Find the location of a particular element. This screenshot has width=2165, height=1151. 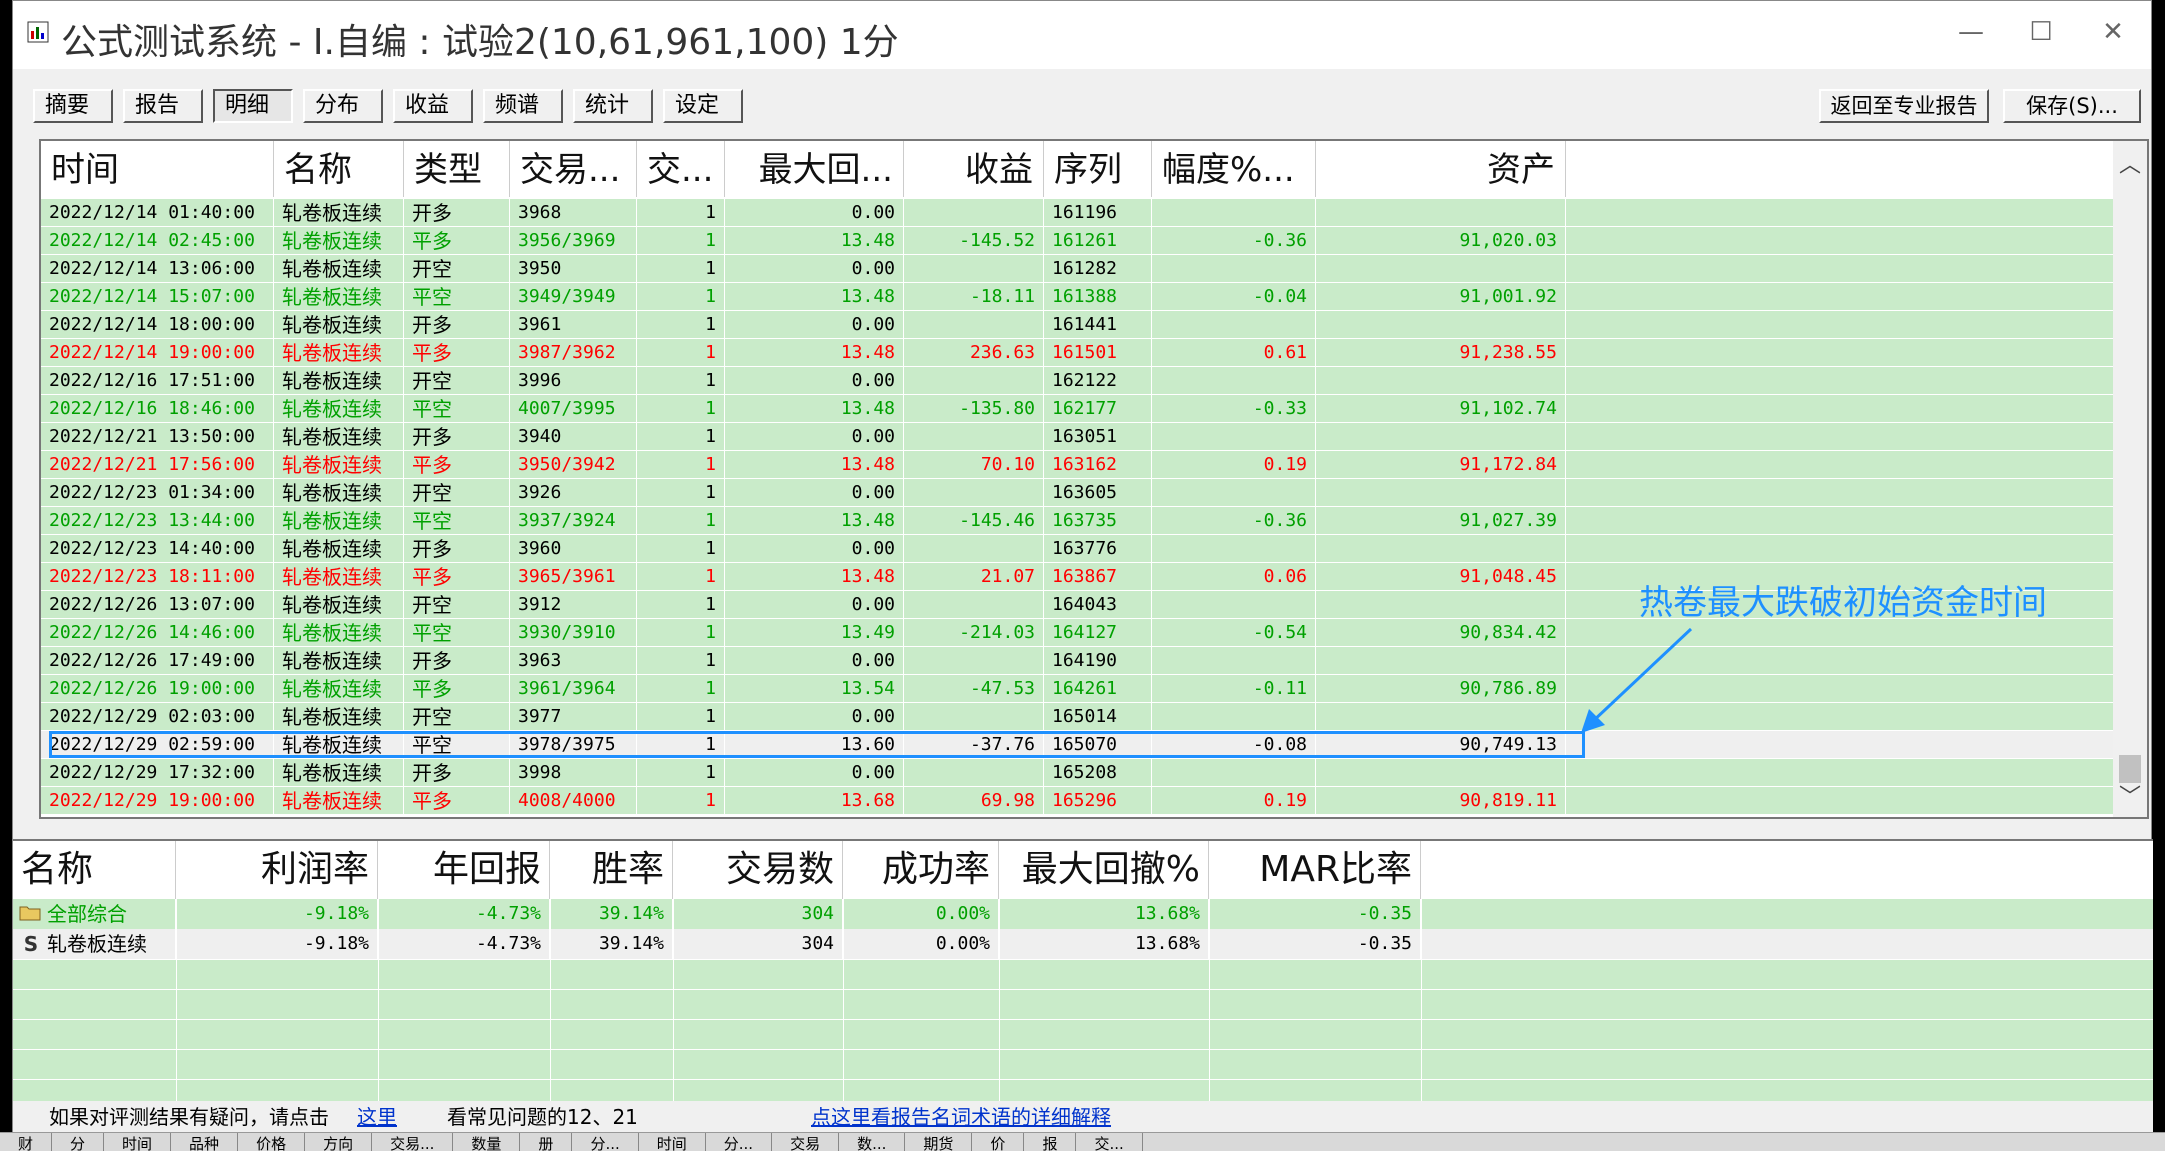

col-header-time: 时间 is located at coordinates (157, 169).